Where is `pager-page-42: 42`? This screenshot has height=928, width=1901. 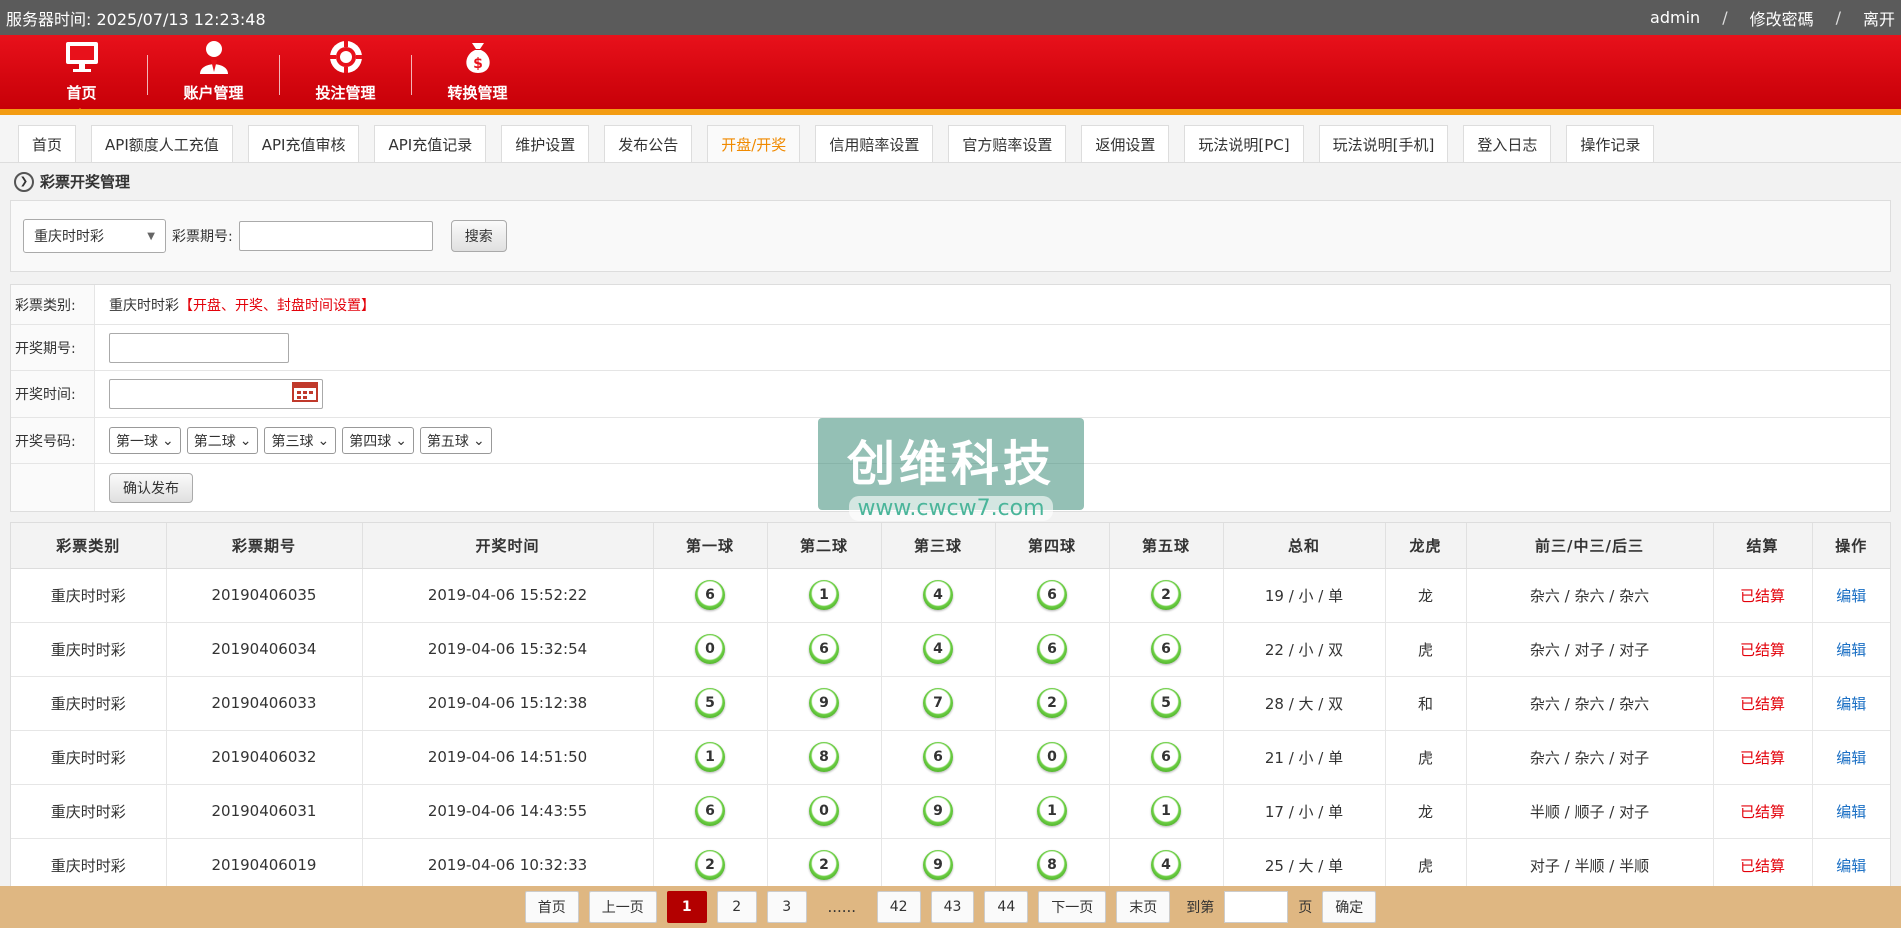
pager-page-42: 42 is located at coordinates (898, 907).